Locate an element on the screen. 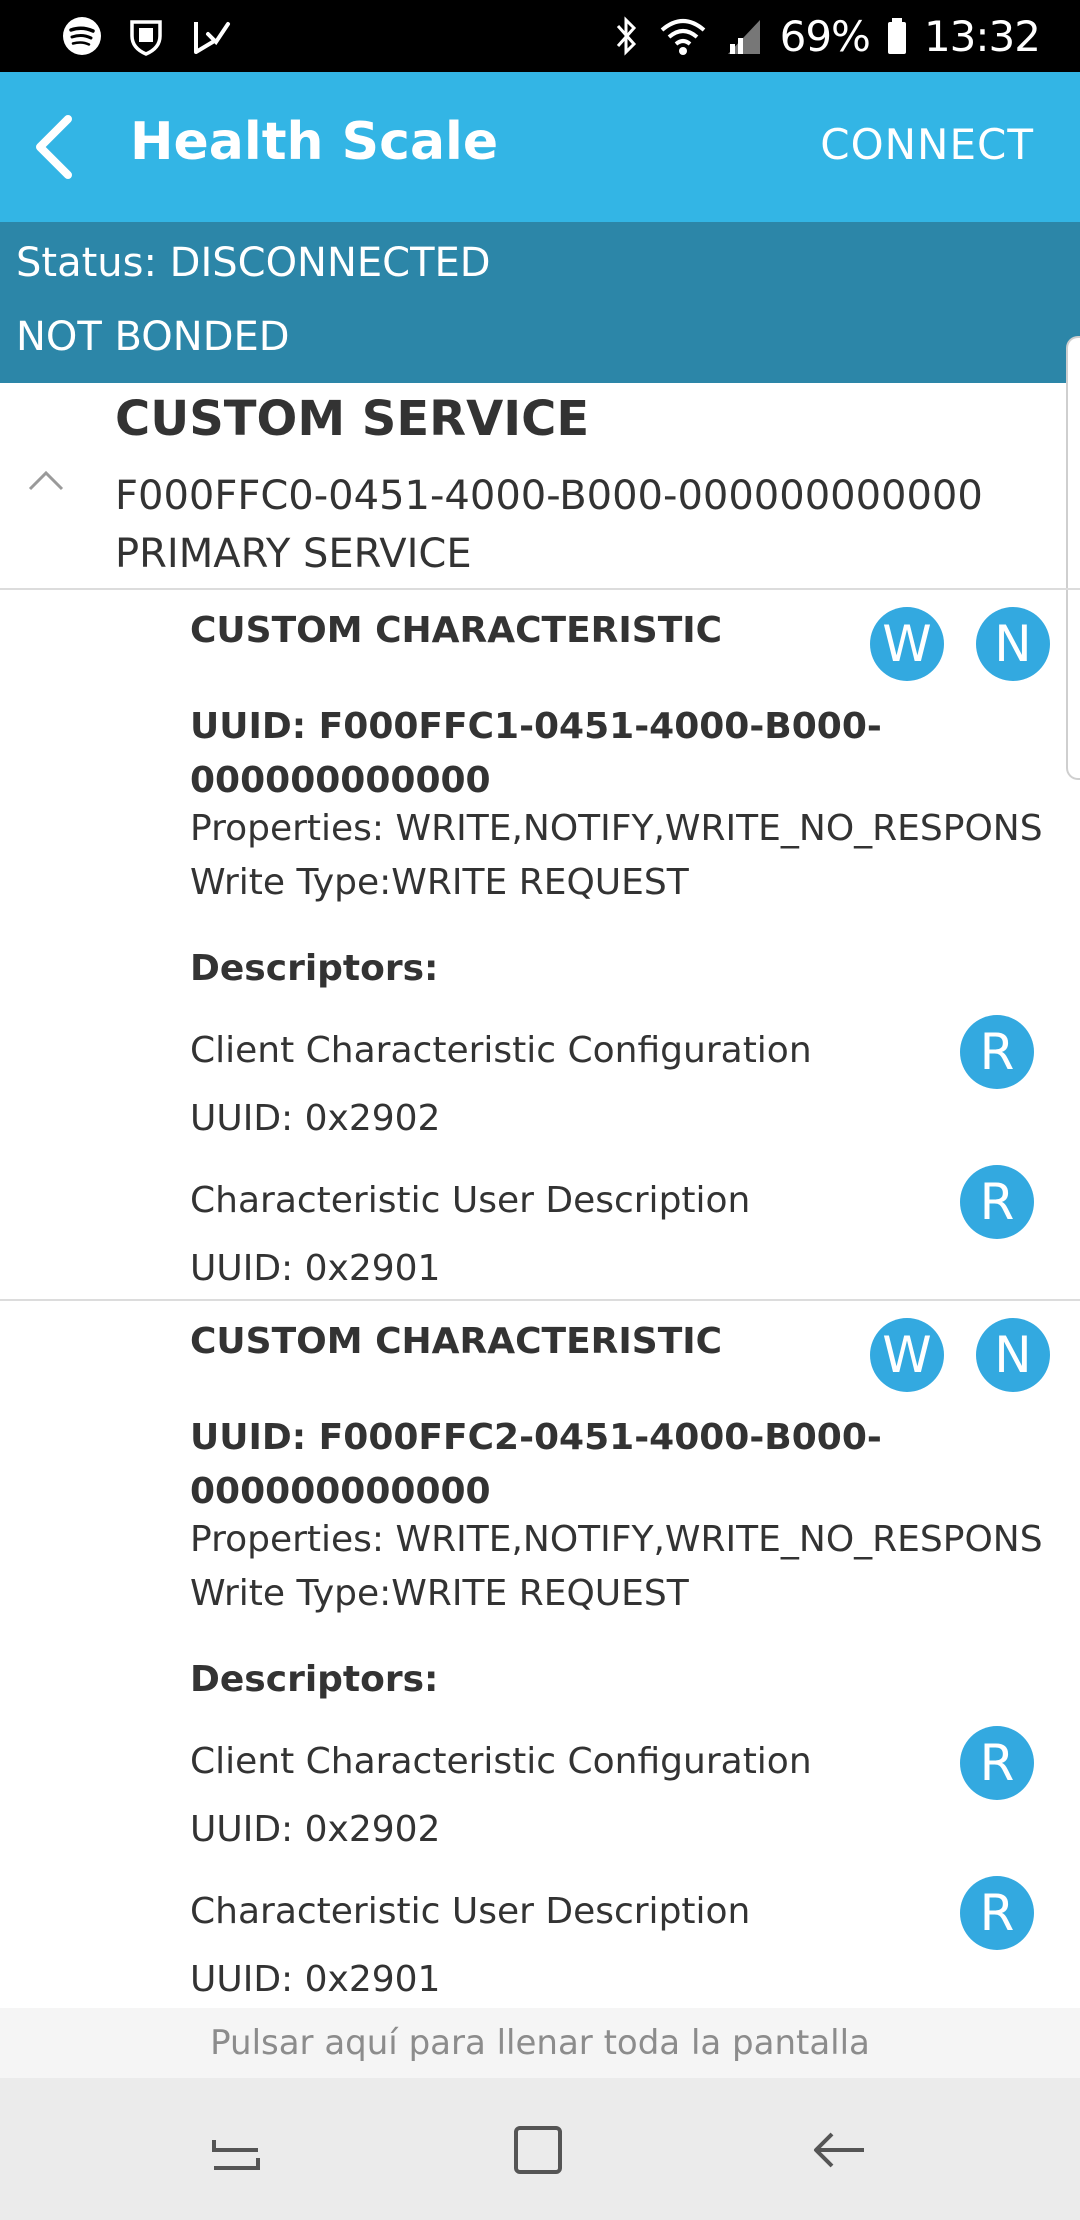  service-title: CUSTOM SERVICE is located at coordinates (352, 419).